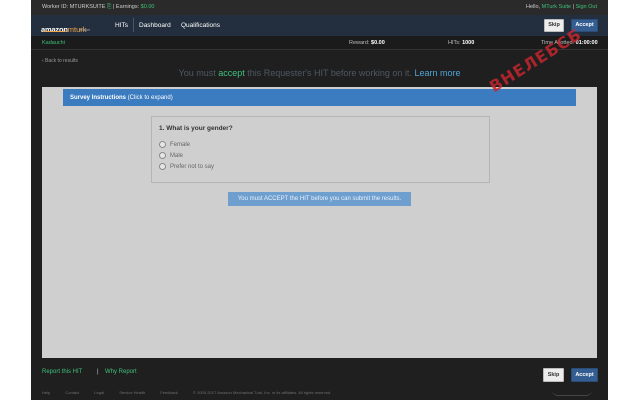 The height and width of the screenshot is (400, 640). I want to click on nav-hits: HITs, so click(121, 25).